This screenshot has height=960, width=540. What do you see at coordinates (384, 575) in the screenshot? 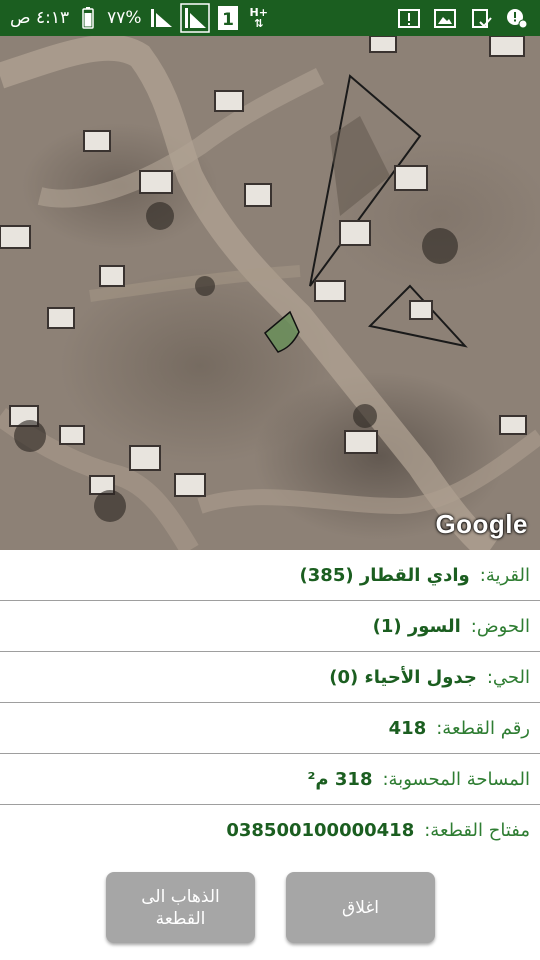
I see `village-value: وادي القطار (385)` at bounding box center [384, 575].